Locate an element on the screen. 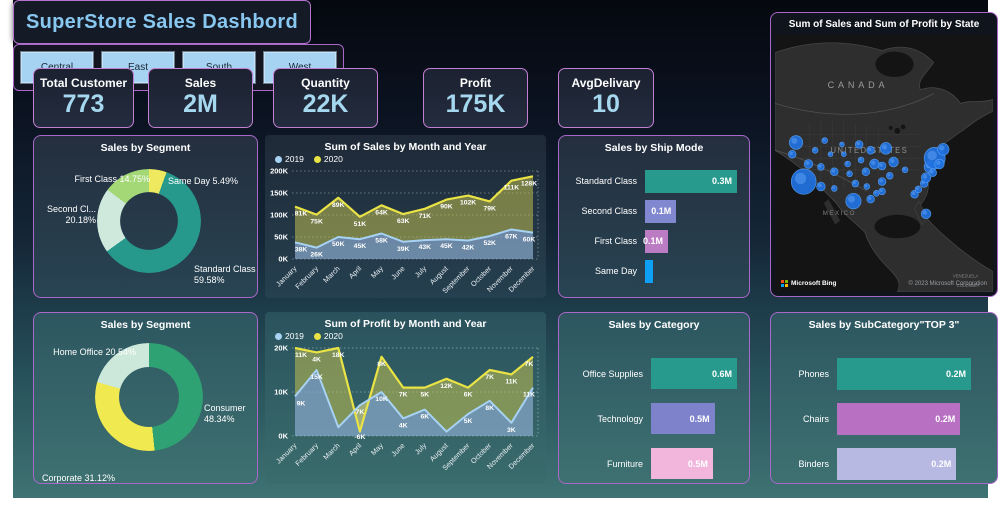 The height and width of the screenshot is (505, 1000). svg-text: 9K is located at coordinates (301, 403).